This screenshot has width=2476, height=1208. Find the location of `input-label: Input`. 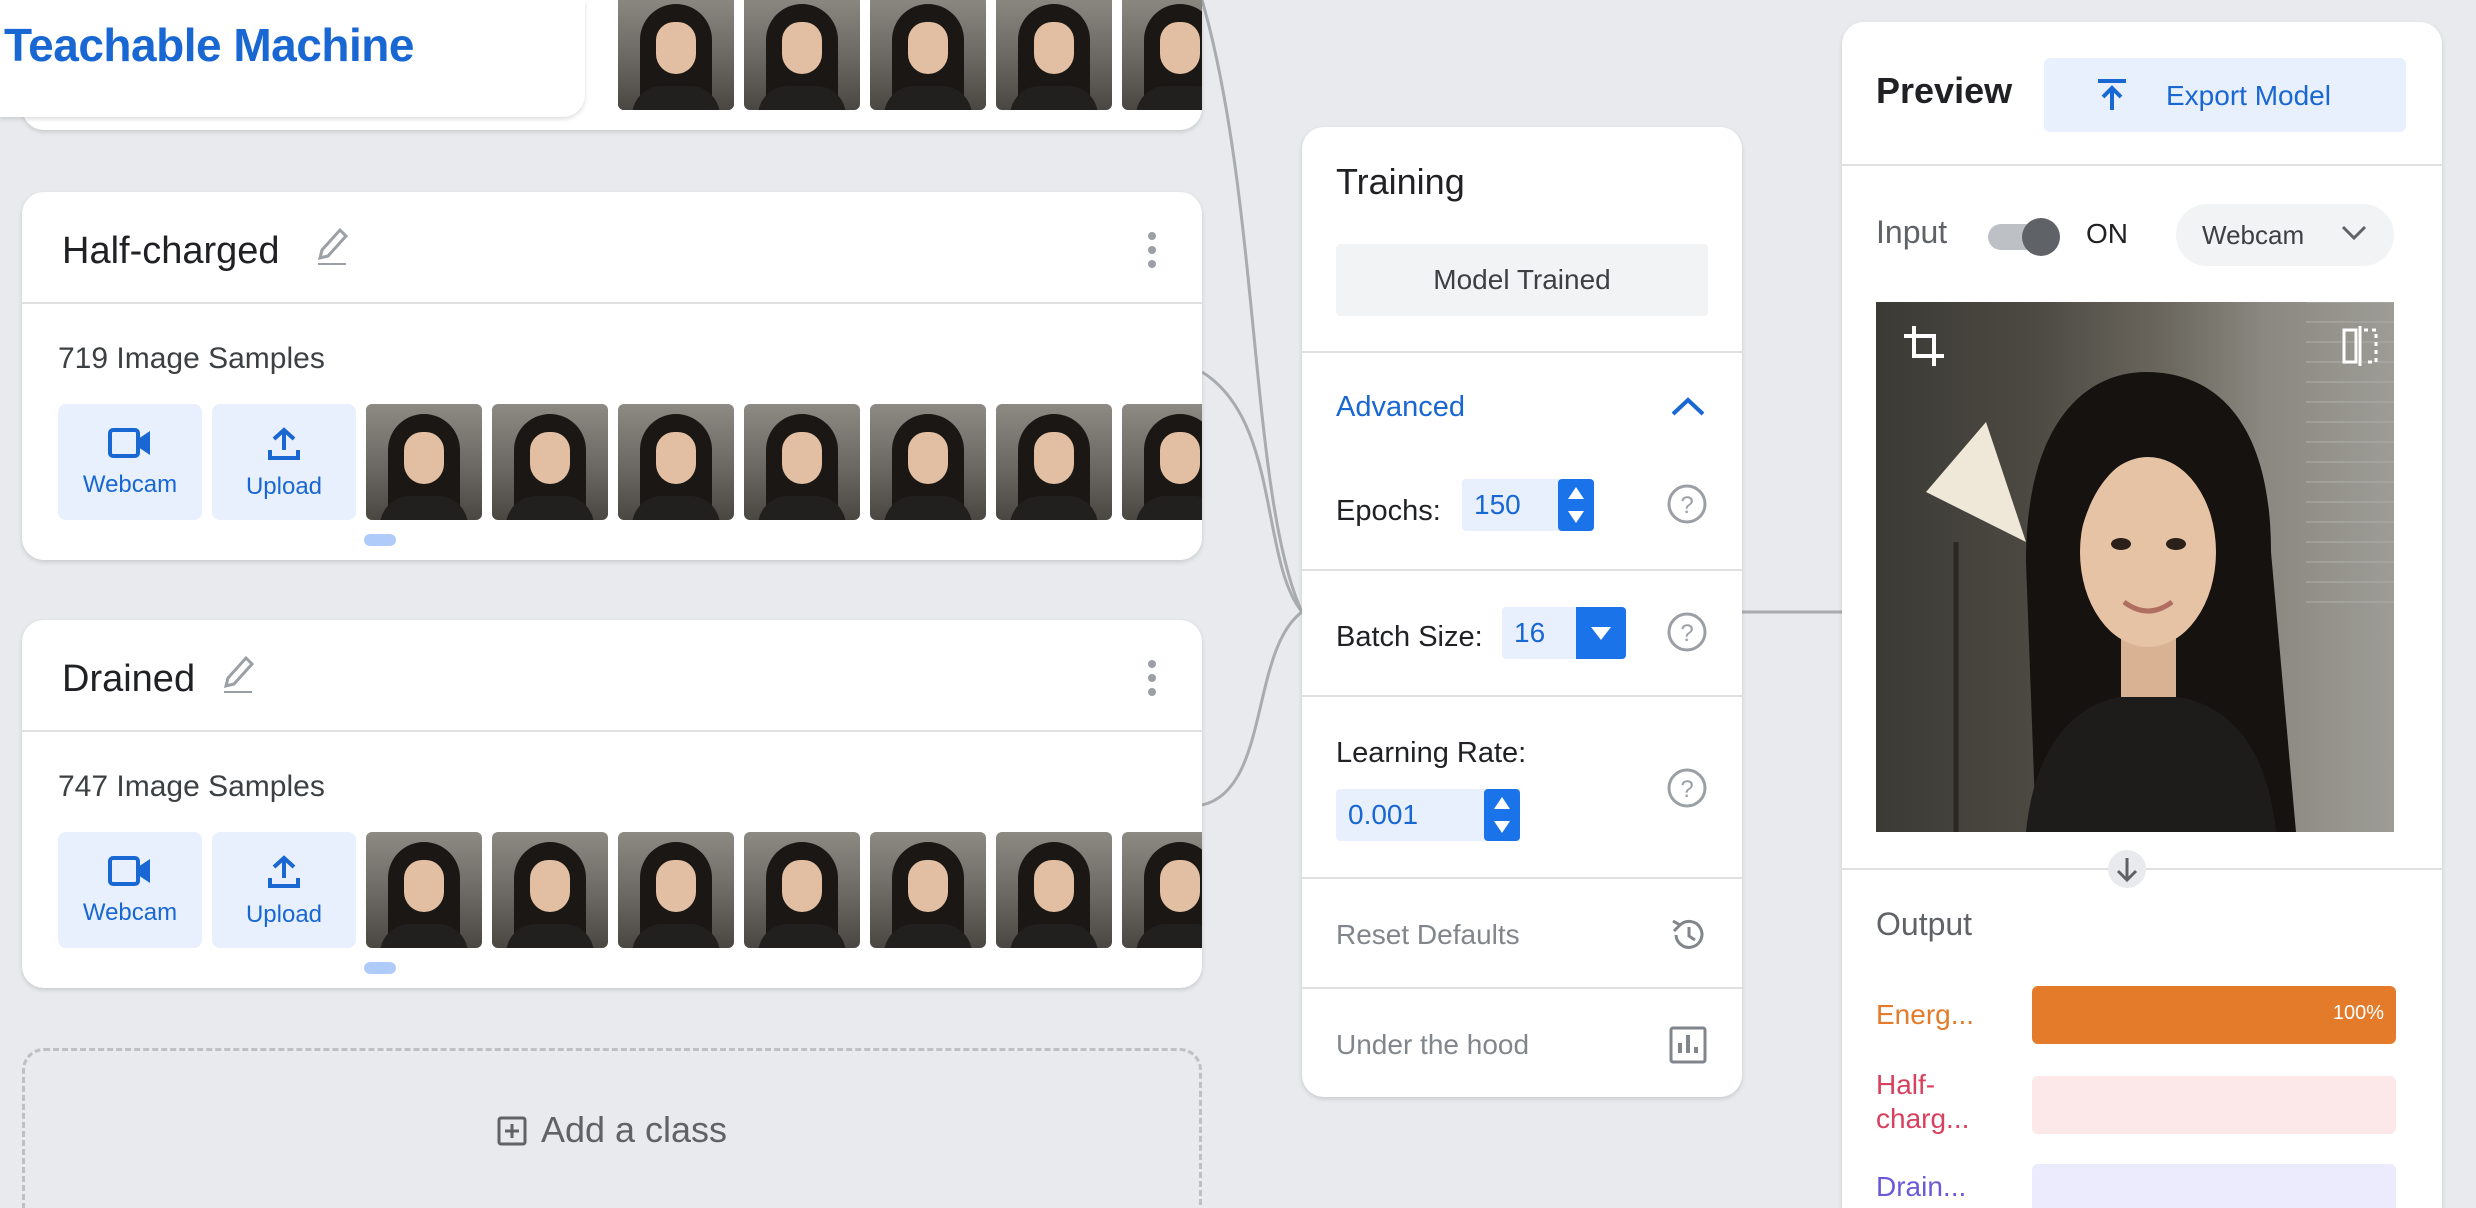

input-label: Input is located at coordinates (1912, 232).